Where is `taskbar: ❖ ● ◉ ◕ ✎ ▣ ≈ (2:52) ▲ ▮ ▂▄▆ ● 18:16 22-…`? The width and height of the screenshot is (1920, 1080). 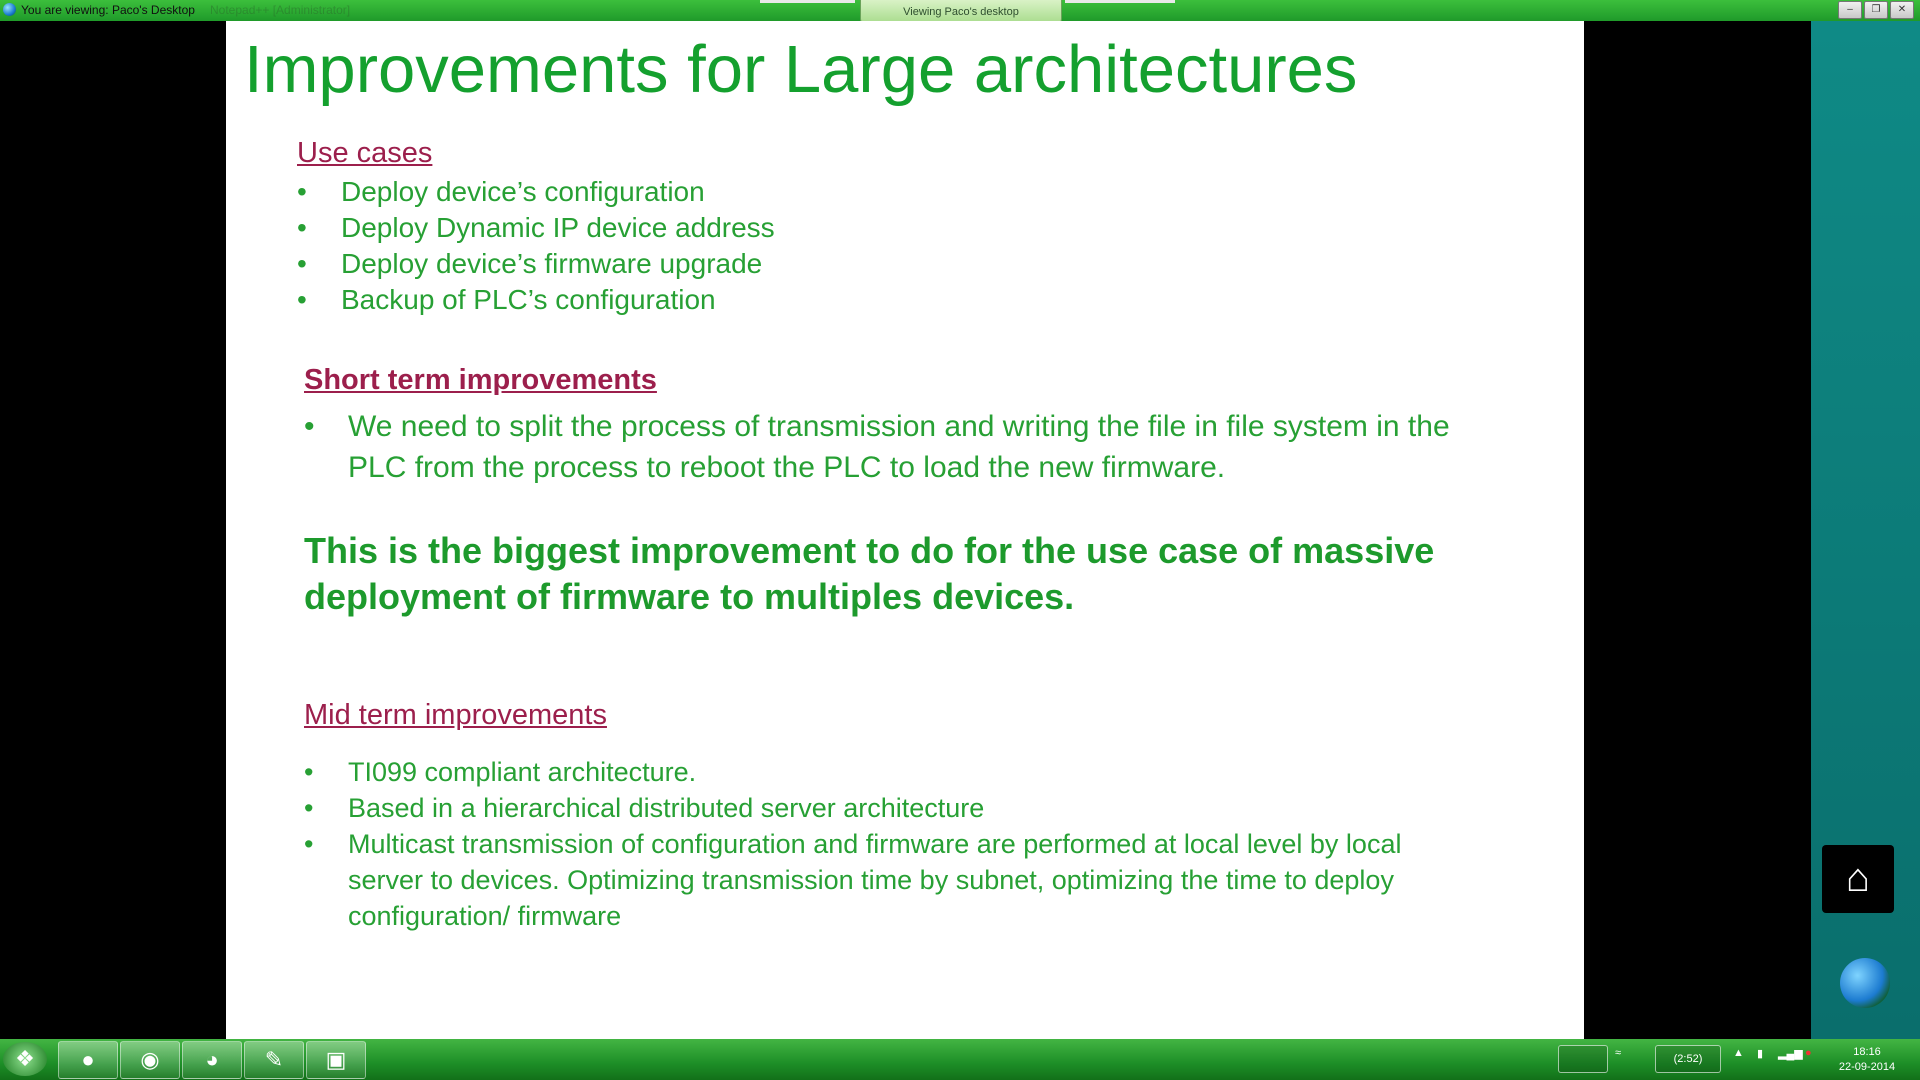
taskbar: ❖ ● ◉ ◕ ✎ ▣ ≈ (2:52) ▲ ▮ ▂▄▆ ● 18:16 22-… is located at coordinates (960, 1059).